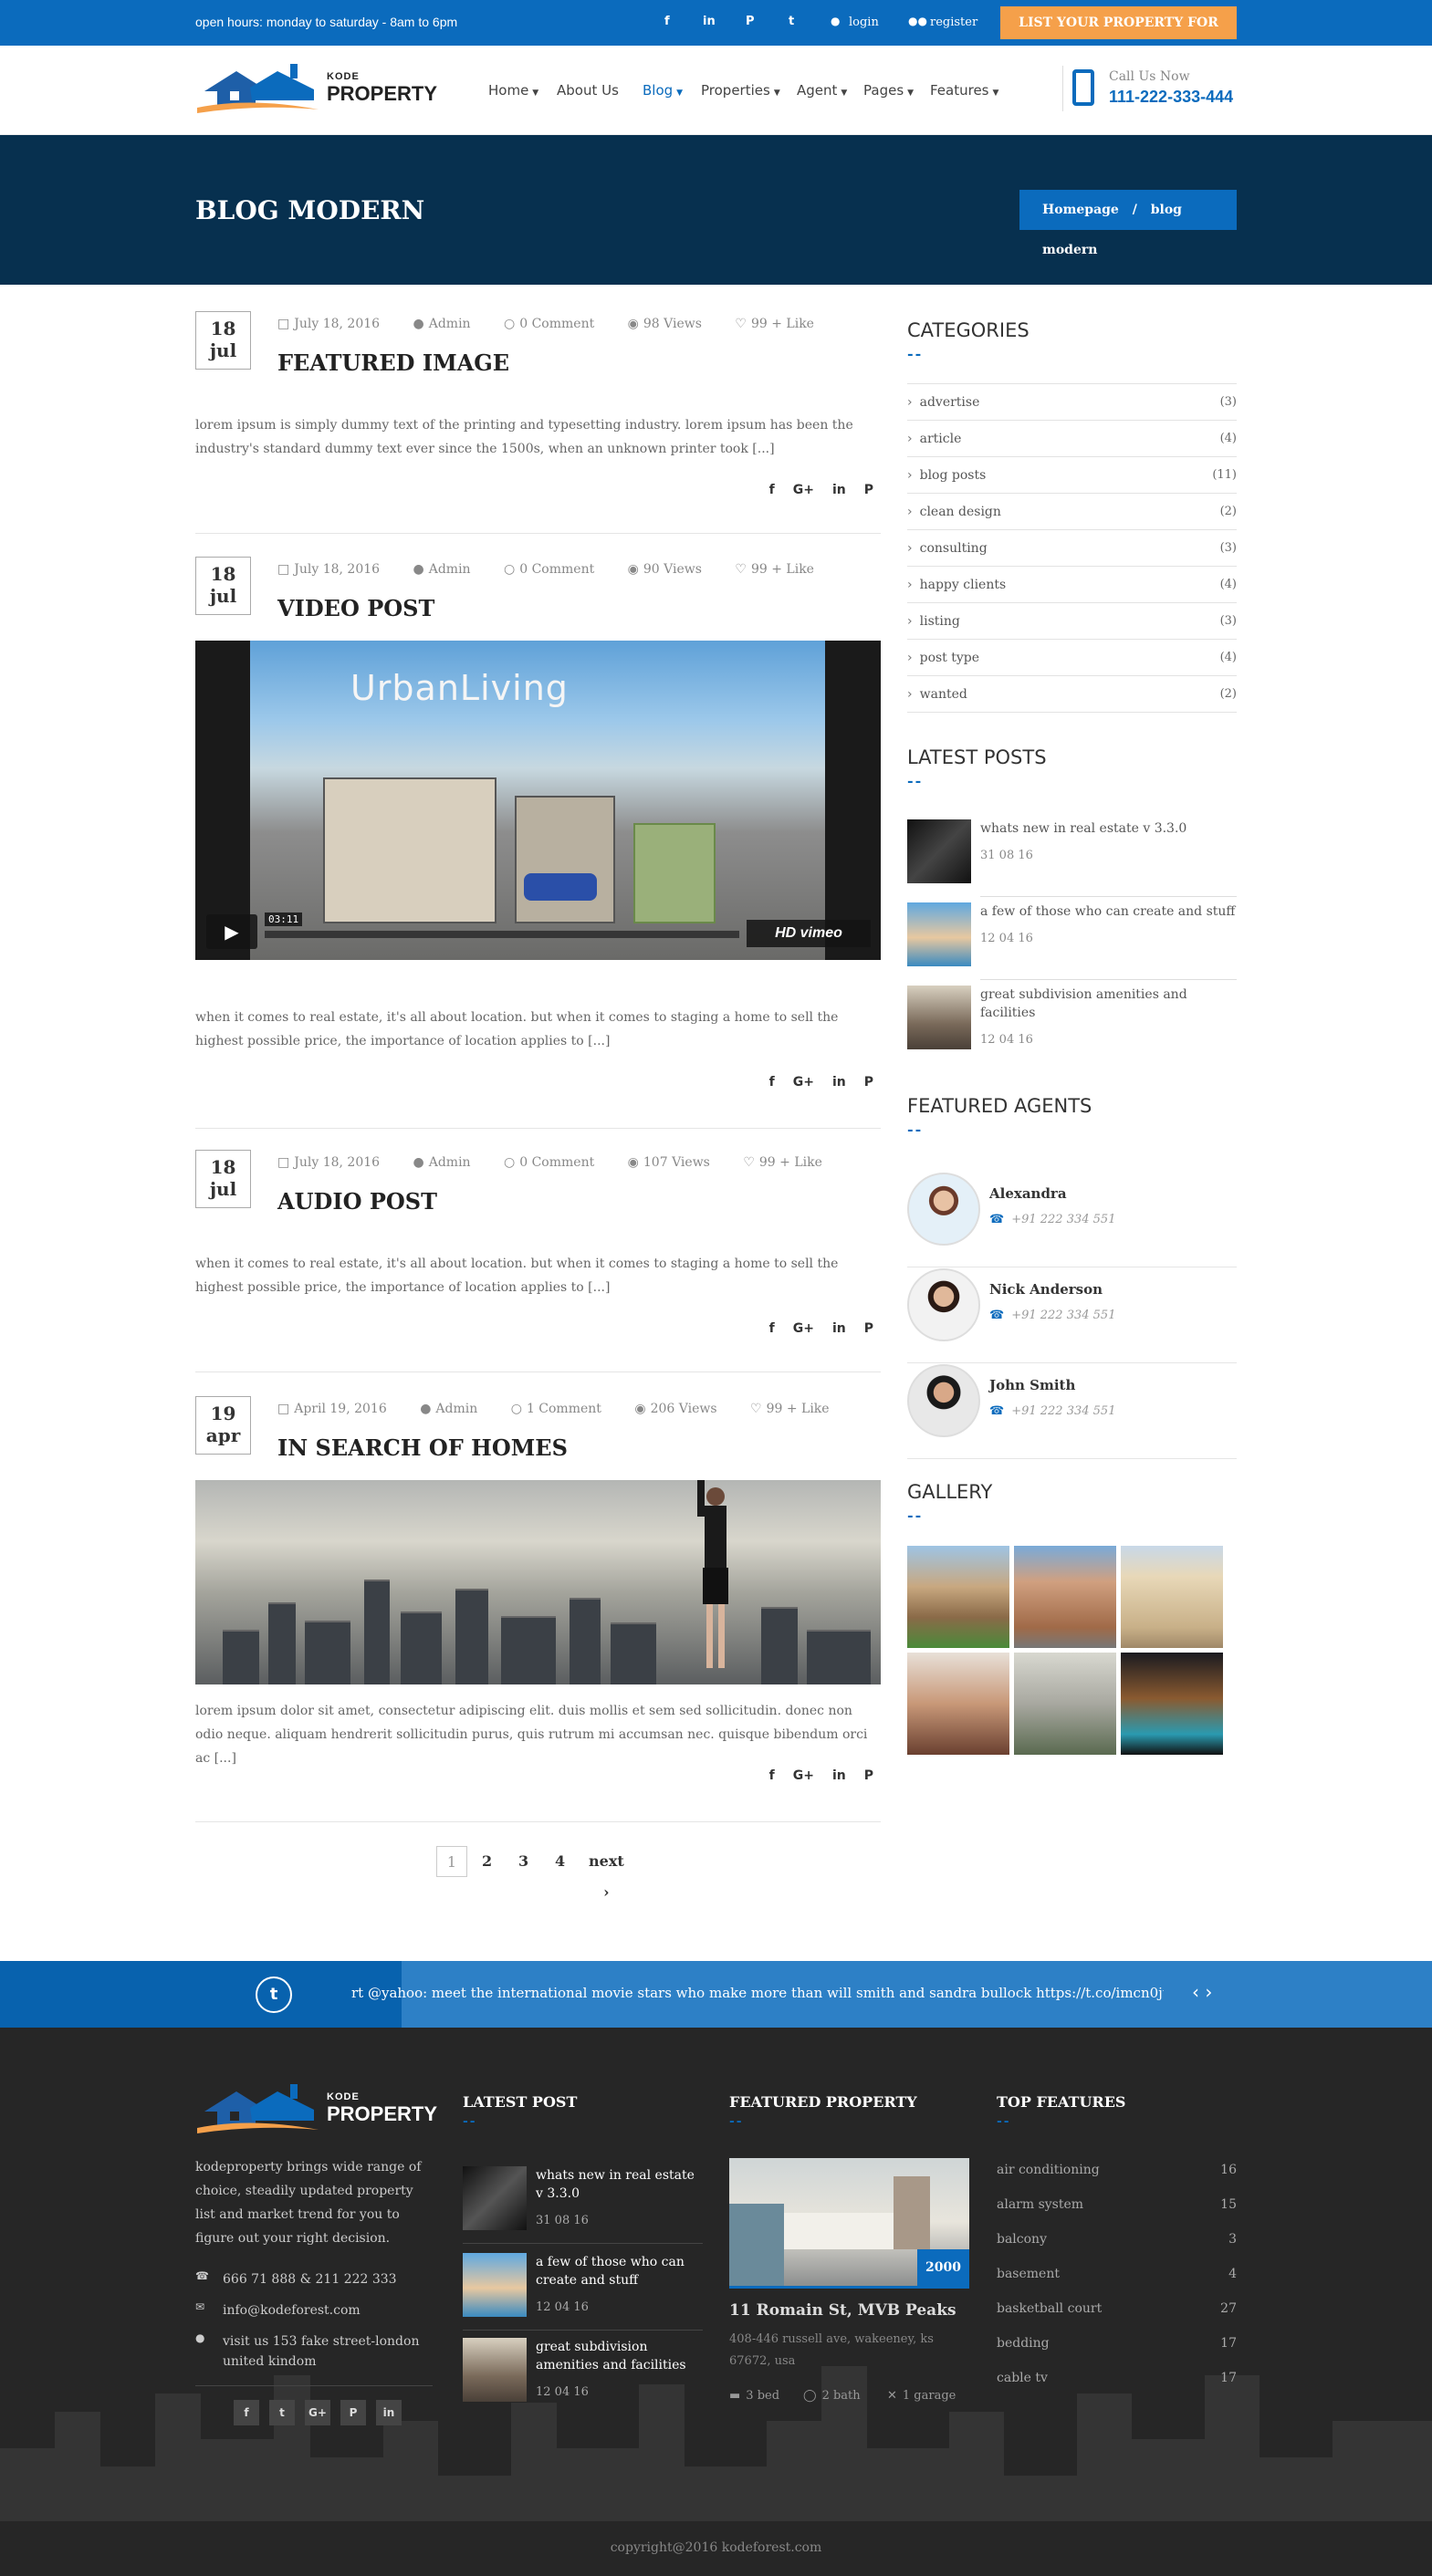 This screenshot has height=2576, width=1432. Describe the element at coordinates (1117, 2310) in the screenshot. I see `top-feature-item: basketball court 27` at that location.